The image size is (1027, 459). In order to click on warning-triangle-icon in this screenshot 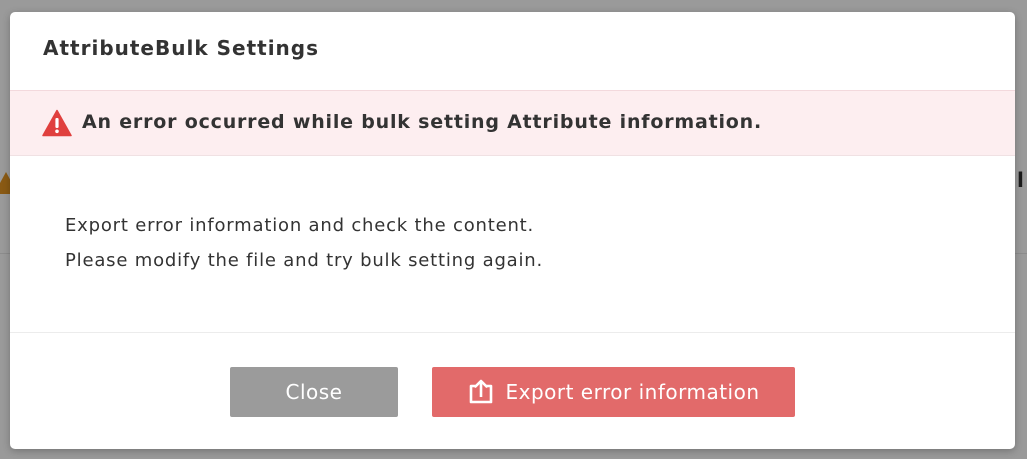, I will do `click(57, 123)`.